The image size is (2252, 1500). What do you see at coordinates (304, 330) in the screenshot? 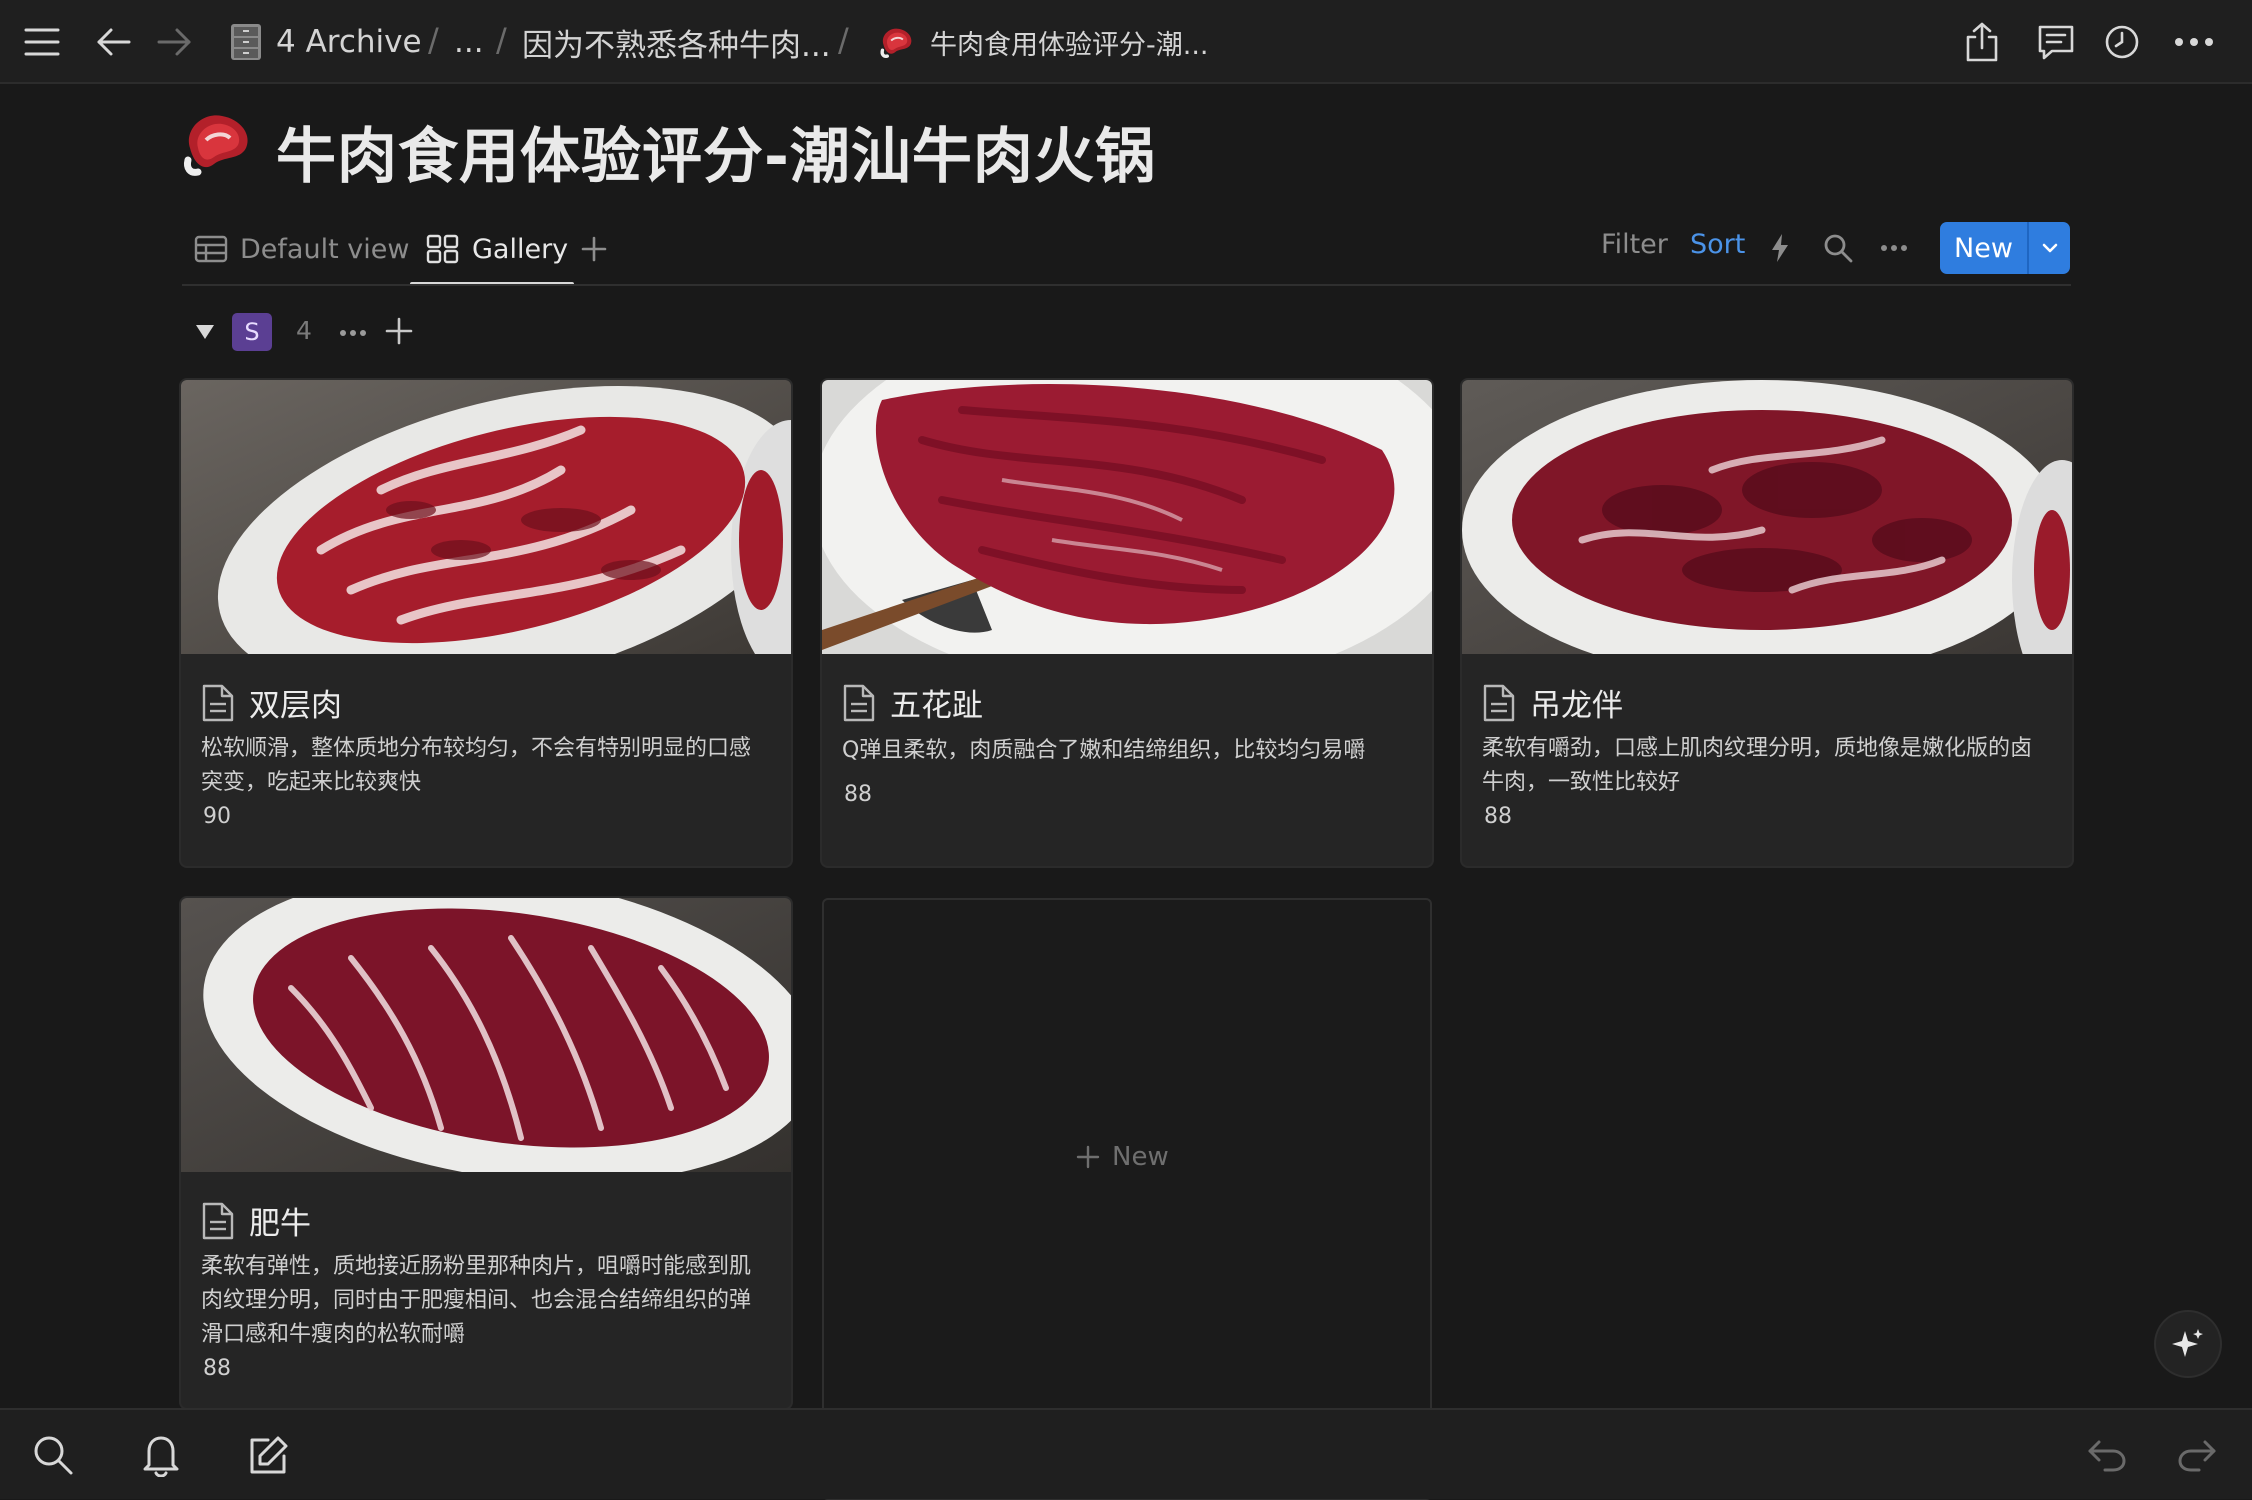
I see `group-count: 4` at bounding box center [304, 330].